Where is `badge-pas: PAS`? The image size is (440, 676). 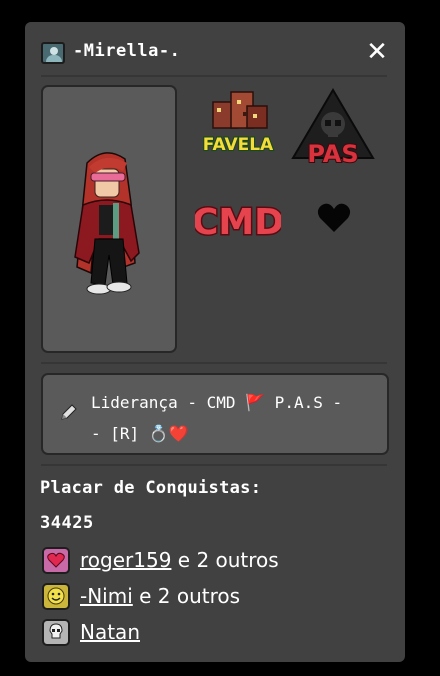 badge-pas: PAS is located at coordinates (334, 129).